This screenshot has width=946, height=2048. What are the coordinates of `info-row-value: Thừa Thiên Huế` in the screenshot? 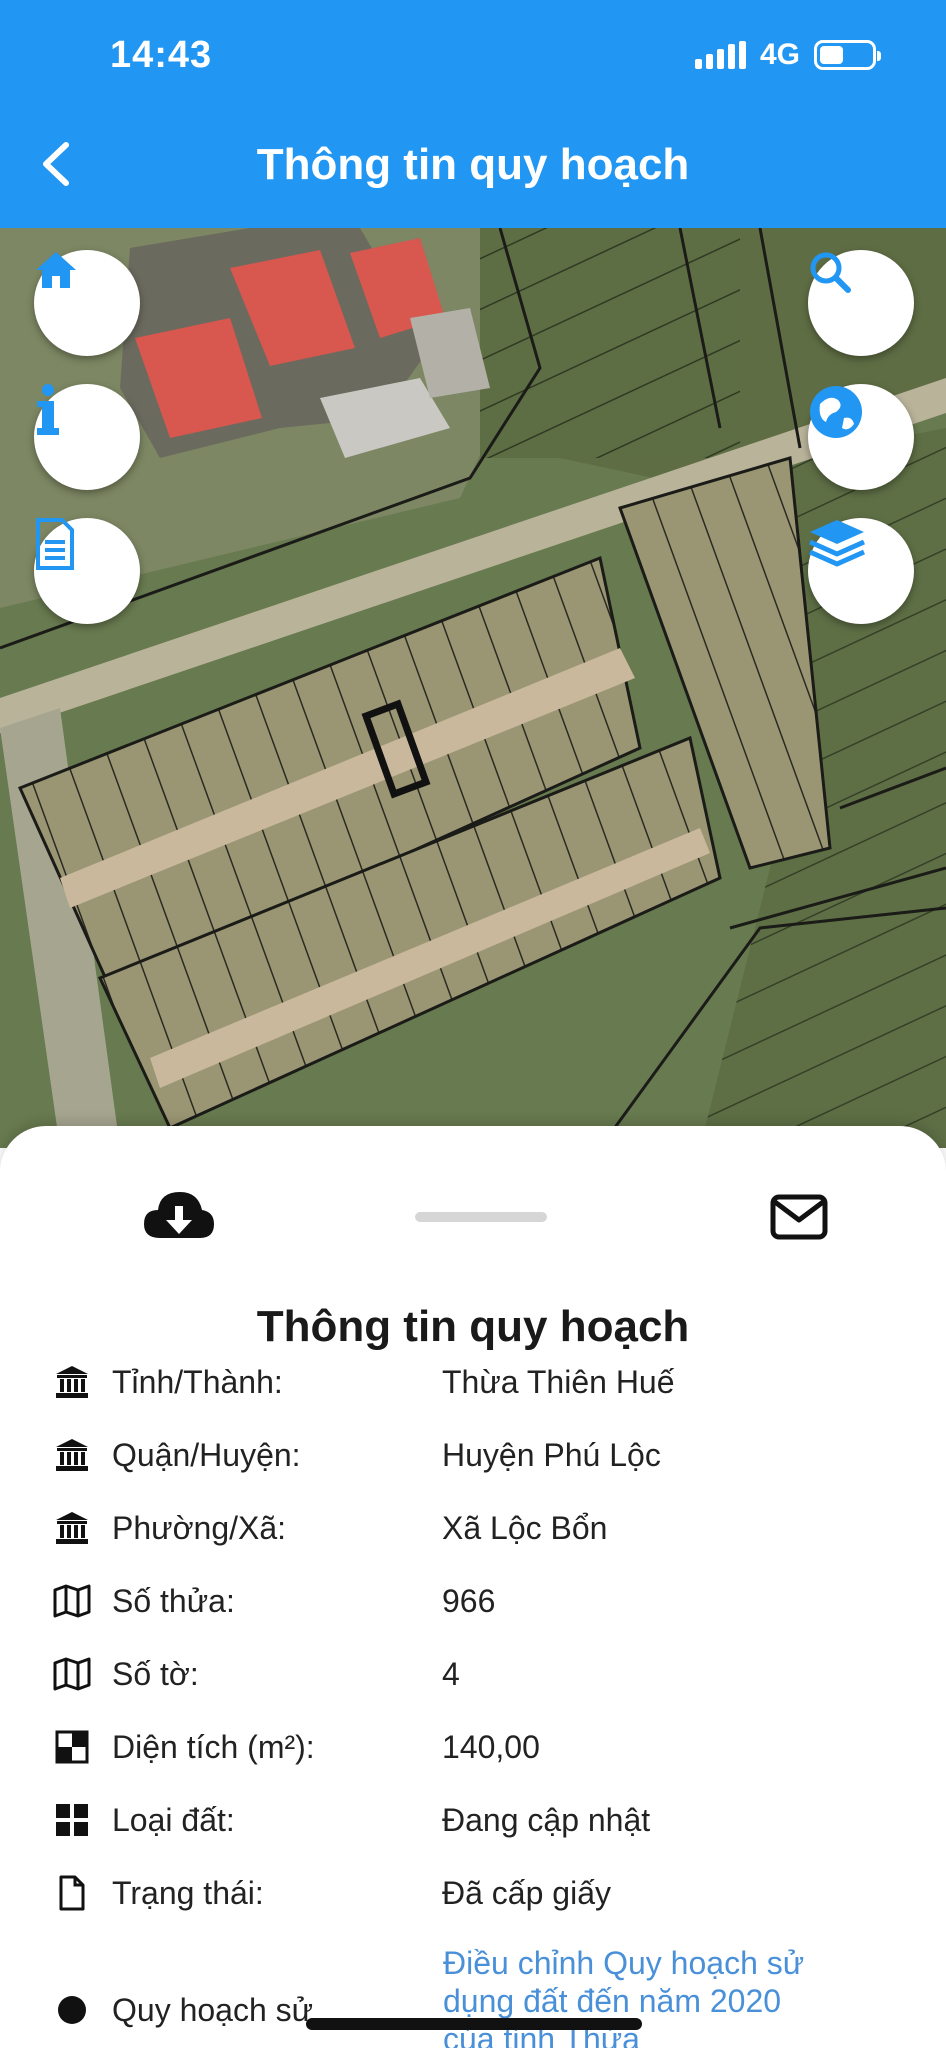 It's located at (558, 1381).